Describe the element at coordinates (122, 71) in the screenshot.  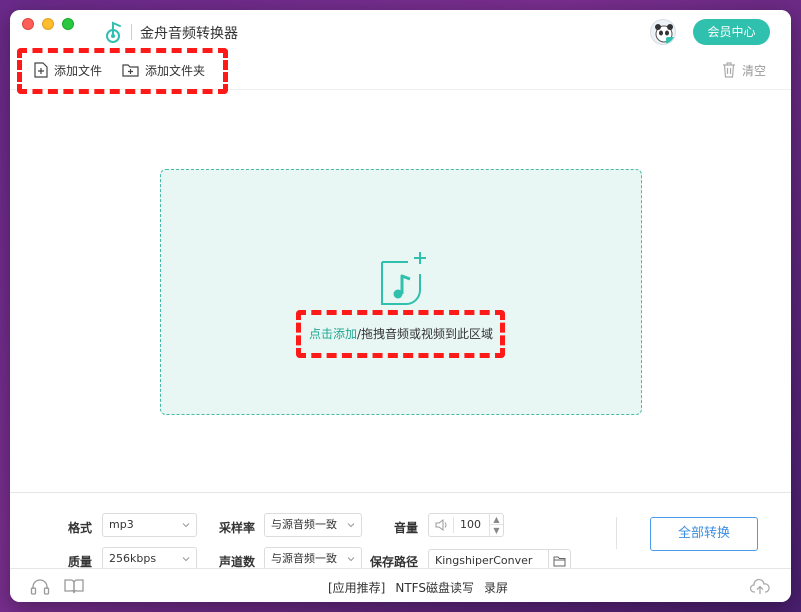
I see `annotation-box-toolbar` at that location.